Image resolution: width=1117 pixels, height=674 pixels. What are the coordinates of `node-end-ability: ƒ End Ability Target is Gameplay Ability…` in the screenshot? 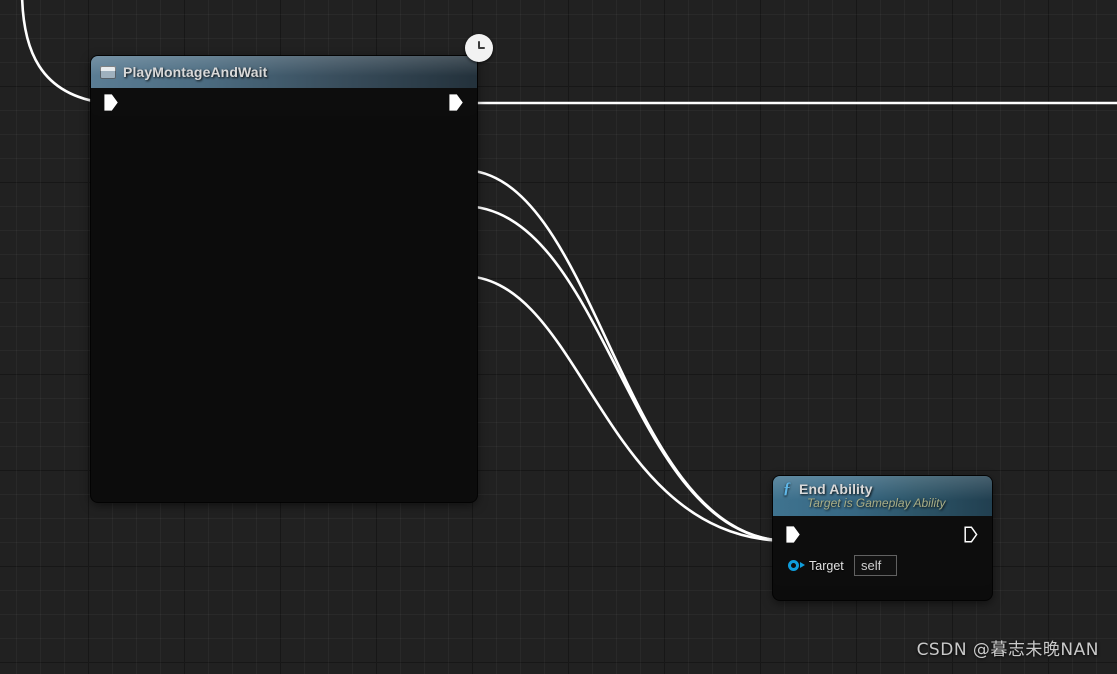 It's located at (882, 538).